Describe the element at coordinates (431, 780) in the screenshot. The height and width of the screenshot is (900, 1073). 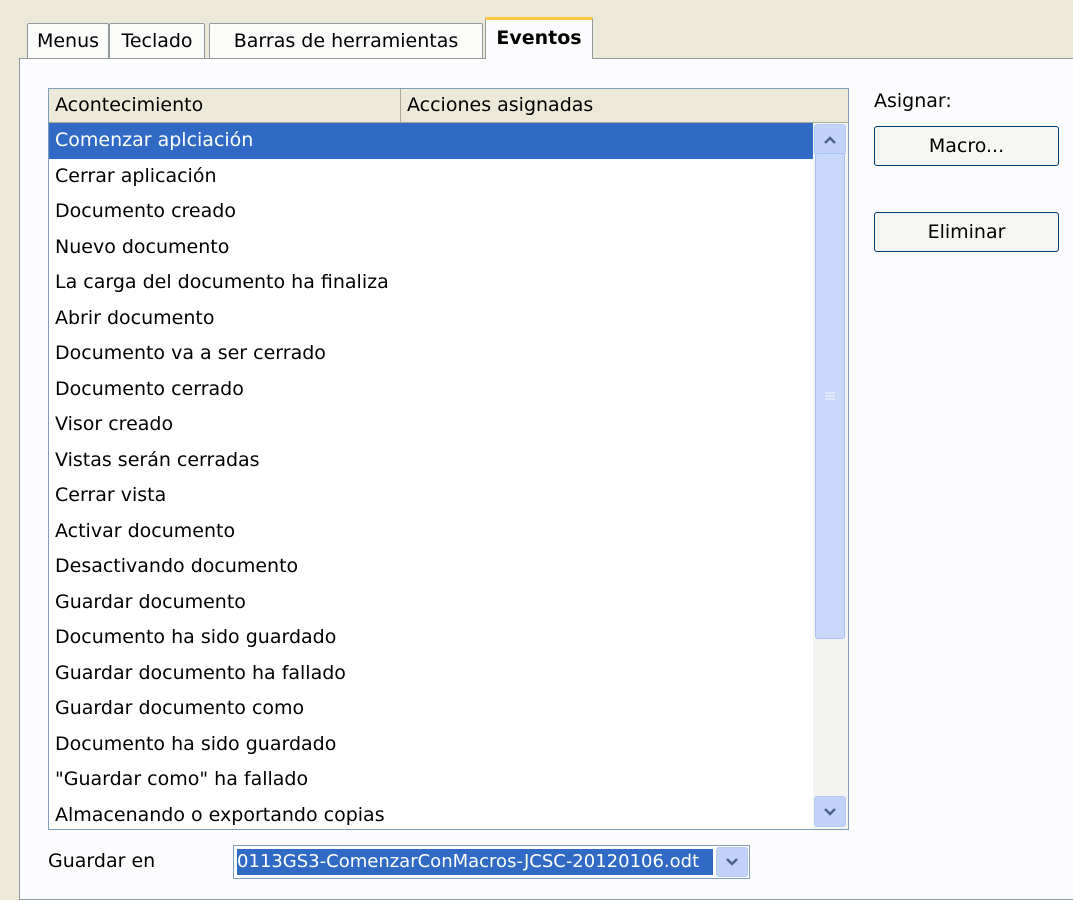
I see `list-item: "Guardar como" ha fallado` at that location.